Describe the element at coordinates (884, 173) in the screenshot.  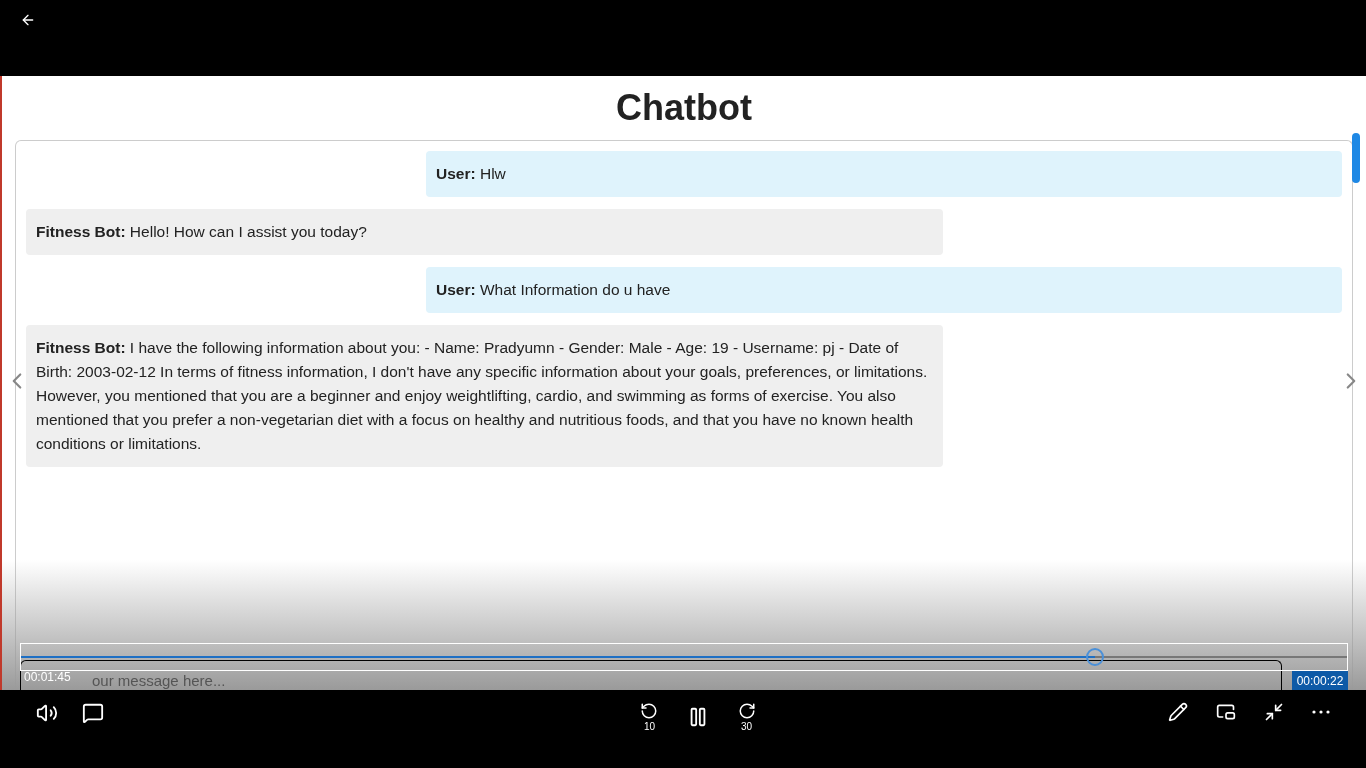
I see `chat-message: User: Hlw` at that location.